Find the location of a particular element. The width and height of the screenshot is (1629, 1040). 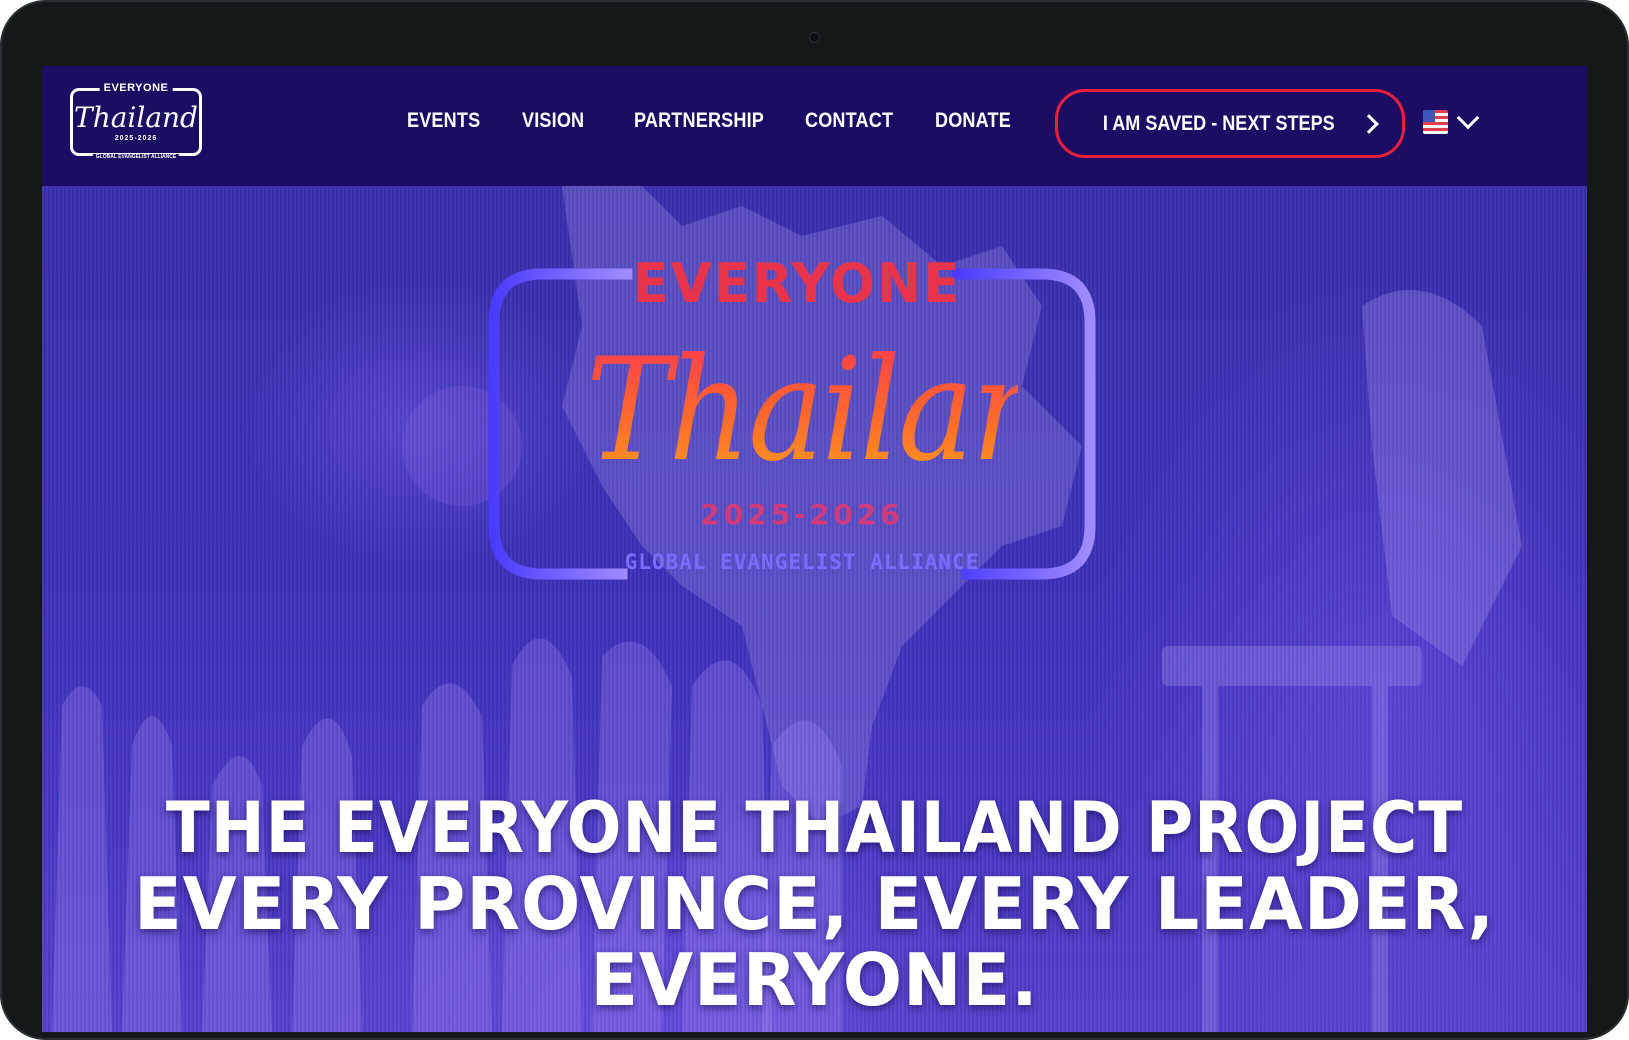

logo-bottom-text: GLOBAL EVANGELIST ALLIANCE is located at coordinates (136, 157).